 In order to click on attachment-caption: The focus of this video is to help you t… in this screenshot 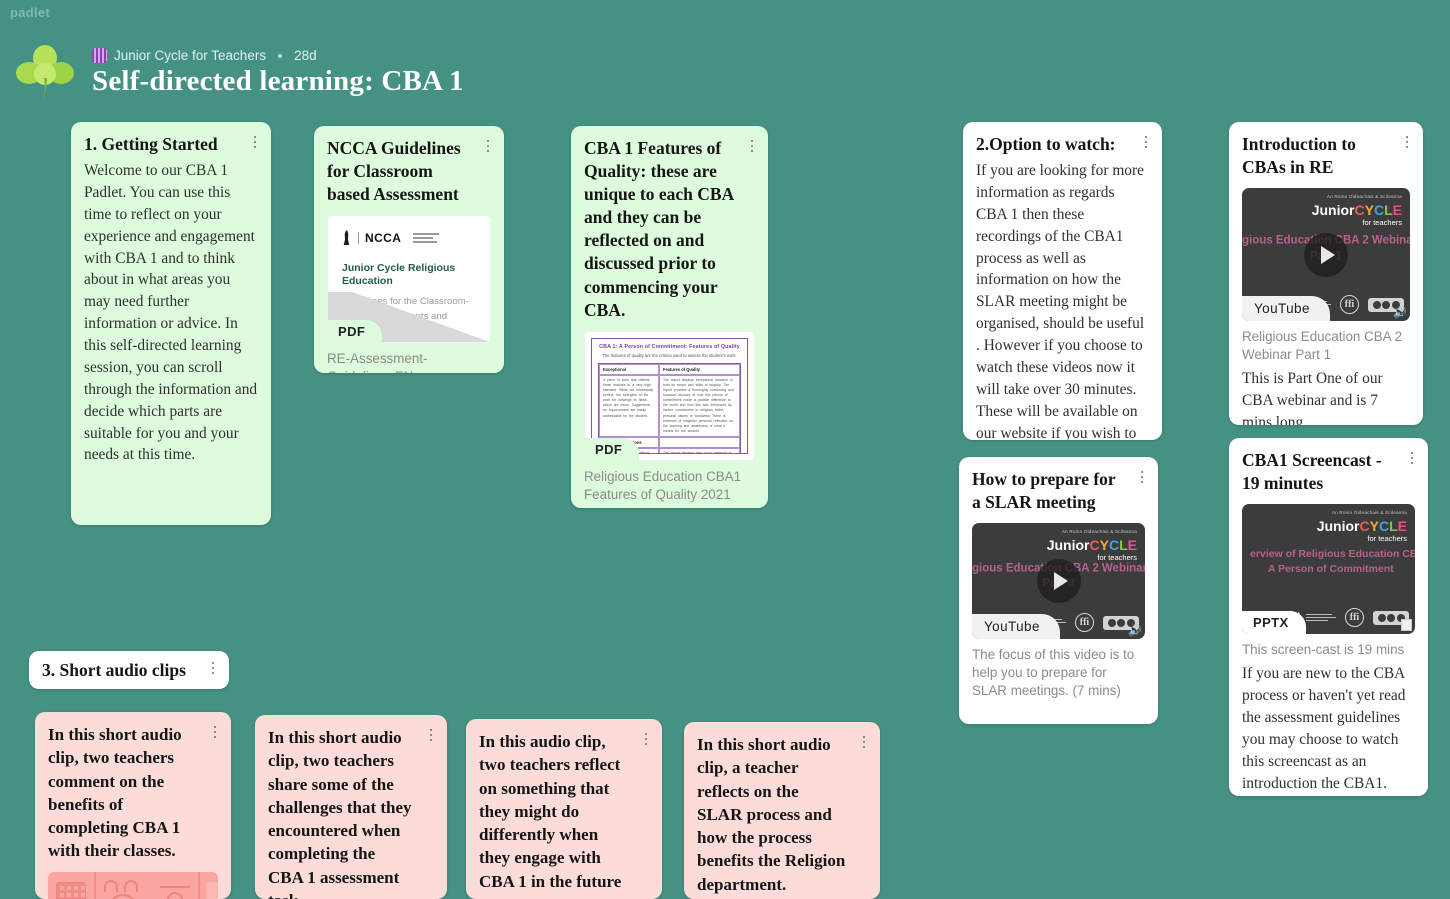, I will do `click(1053, 673)`.